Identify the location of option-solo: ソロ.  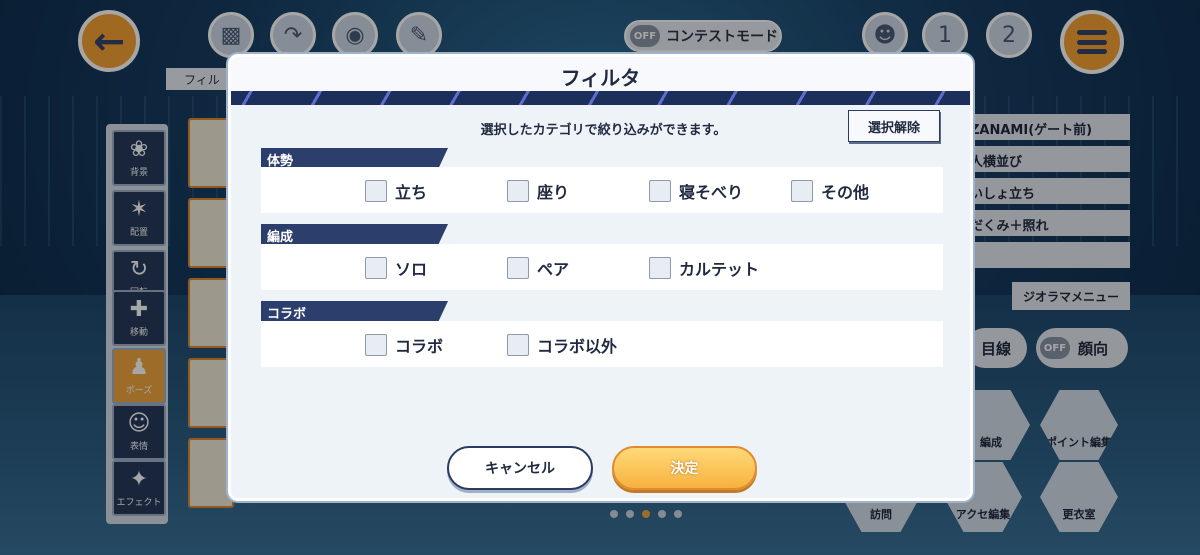
(396, 268).